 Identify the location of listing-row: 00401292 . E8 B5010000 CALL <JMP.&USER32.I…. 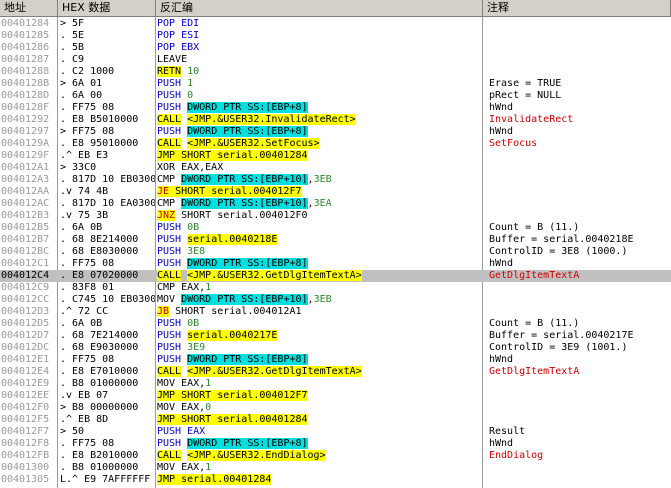
(335, 120).